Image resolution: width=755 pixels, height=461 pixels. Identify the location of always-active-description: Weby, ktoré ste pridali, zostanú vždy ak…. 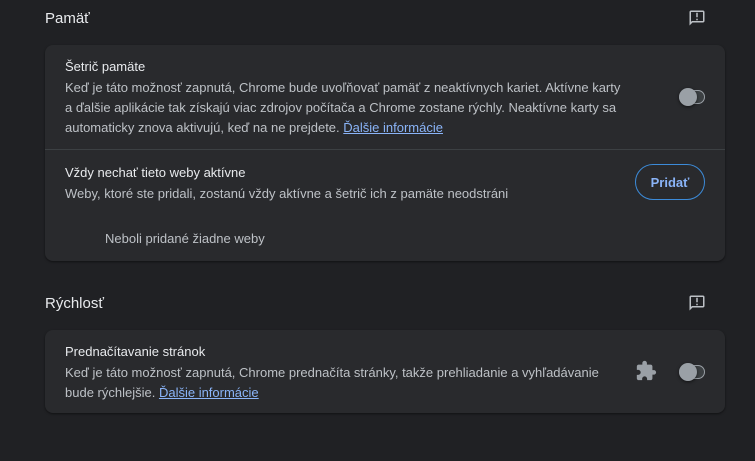
(287, 193).